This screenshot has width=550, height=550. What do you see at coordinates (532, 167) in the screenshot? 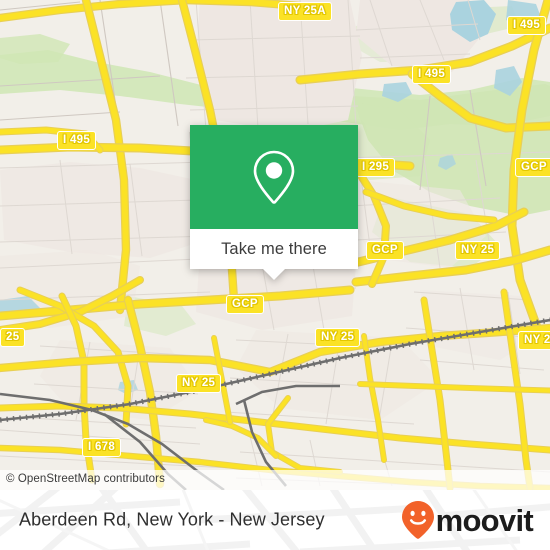
I see `shield-gcp-right: GCP` at bounding box center [532, 167].